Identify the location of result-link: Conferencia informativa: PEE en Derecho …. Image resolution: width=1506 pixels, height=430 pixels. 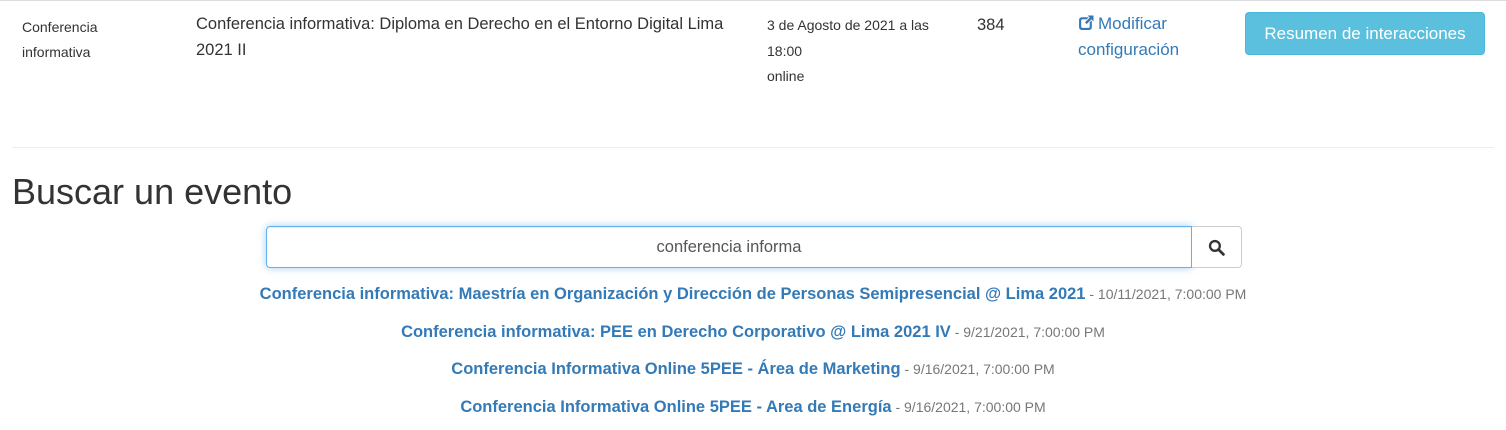
(676, 332).